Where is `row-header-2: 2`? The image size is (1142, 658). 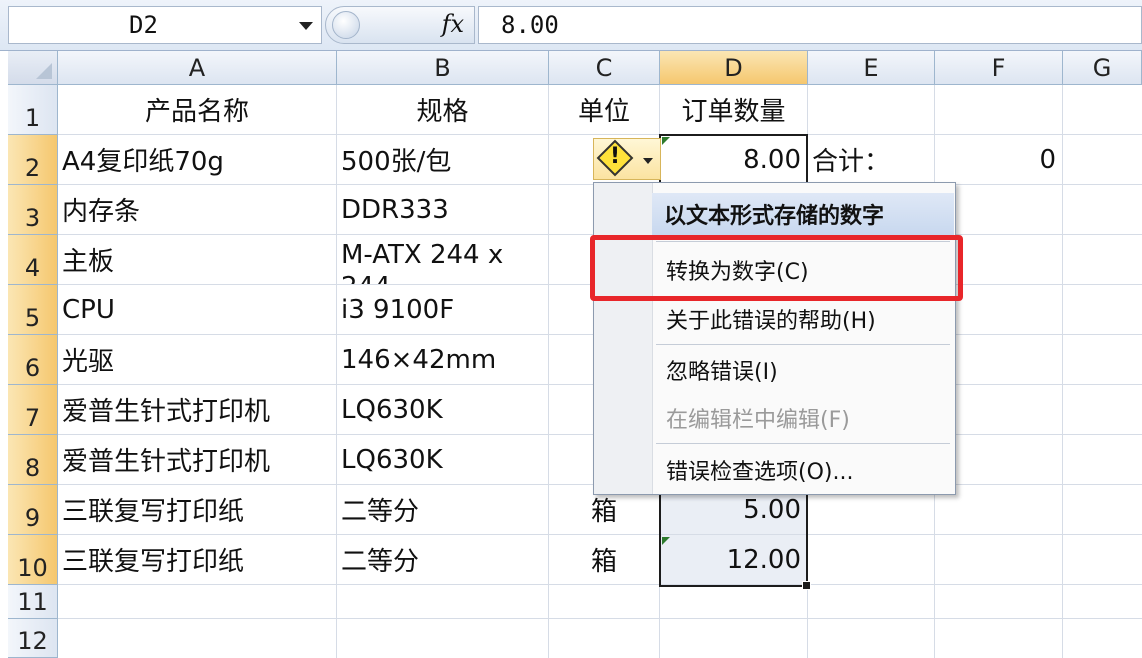
row-header-2: 2 is located at coordinates (33, 160).